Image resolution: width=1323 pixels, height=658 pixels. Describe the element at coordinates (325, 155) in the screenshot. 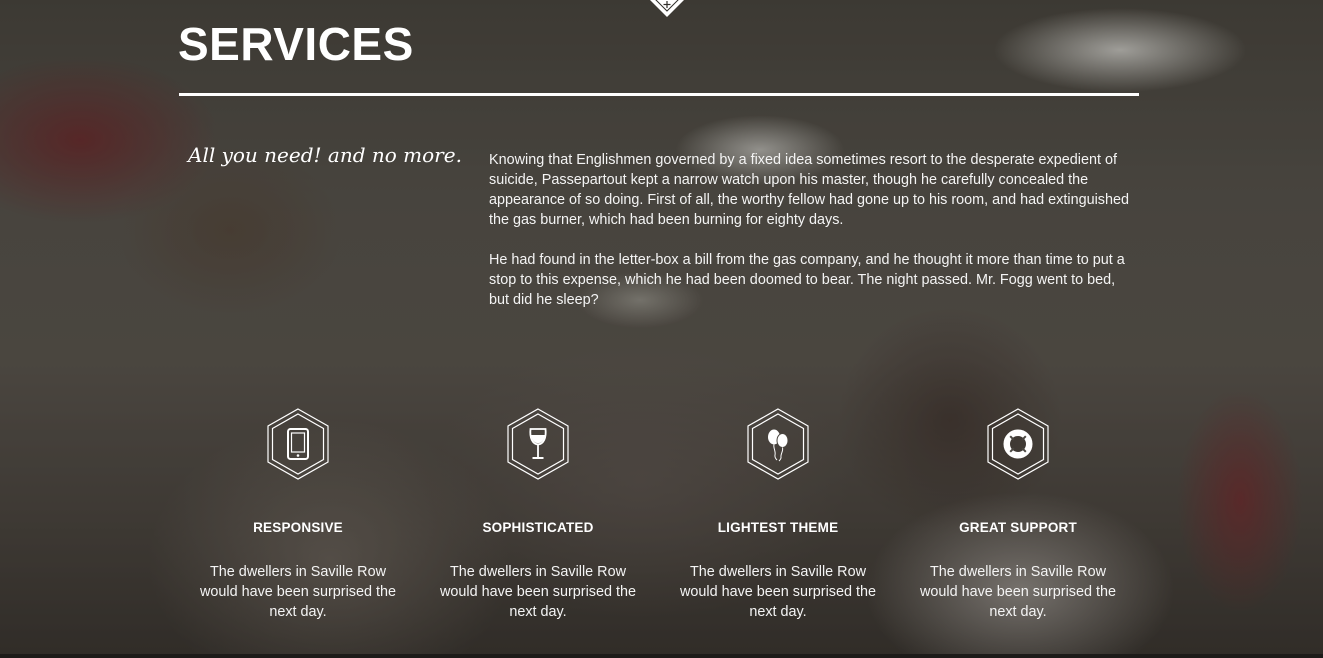

I see `tagline: All you need! and no more.` at that location.